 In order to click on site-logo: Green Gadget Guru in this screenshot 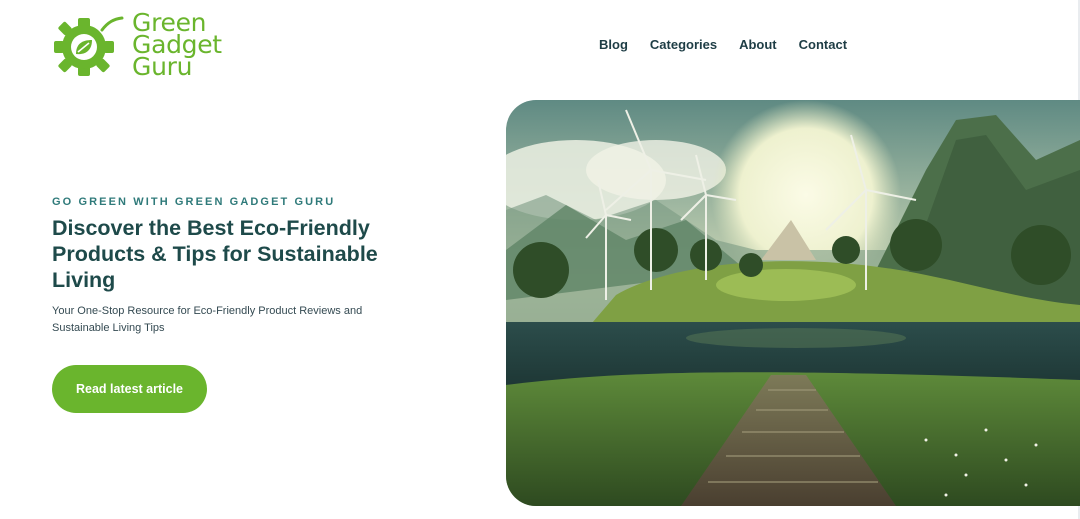, I will do `click(137, 45)`.